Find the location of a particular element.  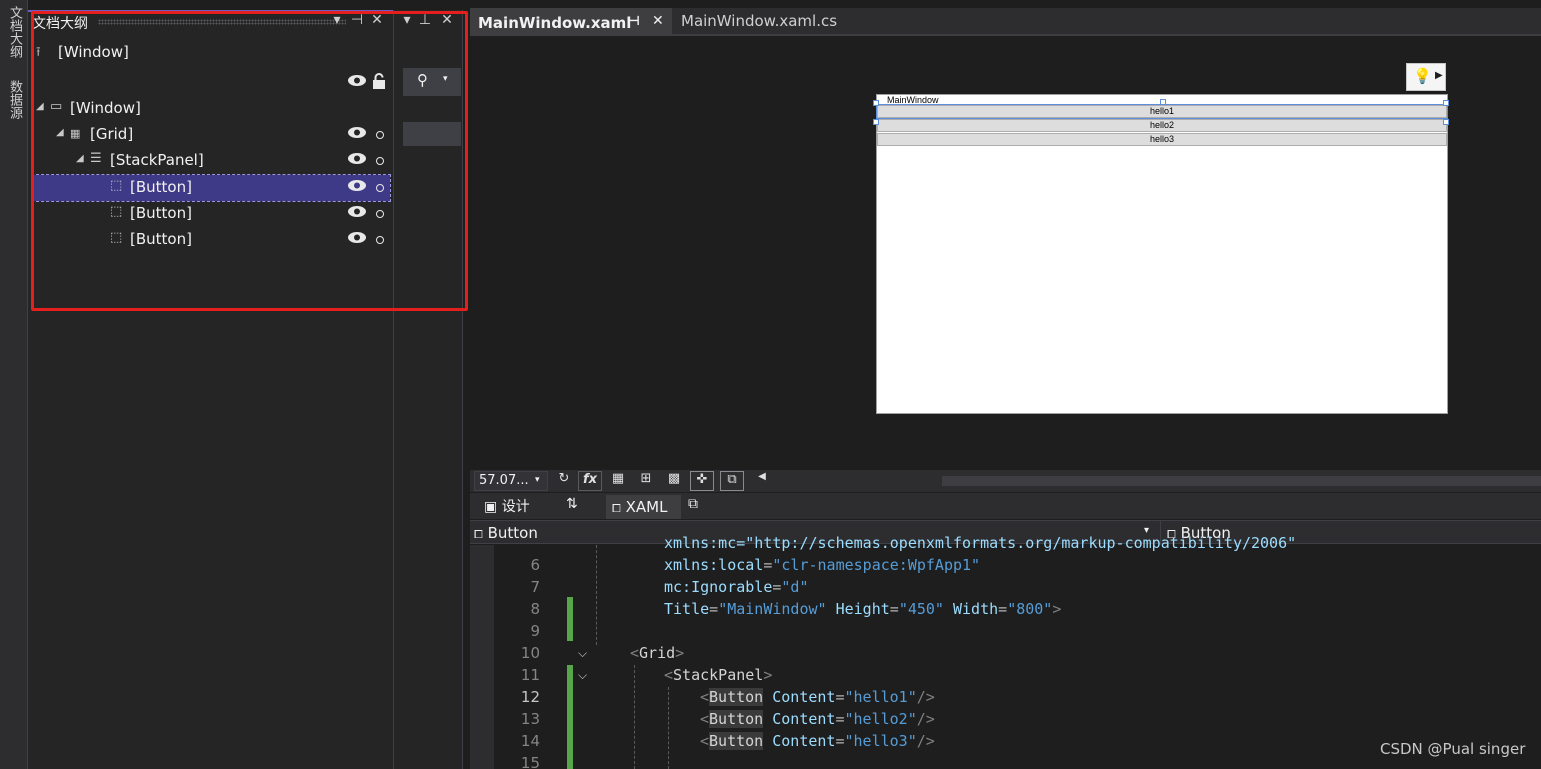

xaml-view-label: XAML is located at coordinates (646, 507).